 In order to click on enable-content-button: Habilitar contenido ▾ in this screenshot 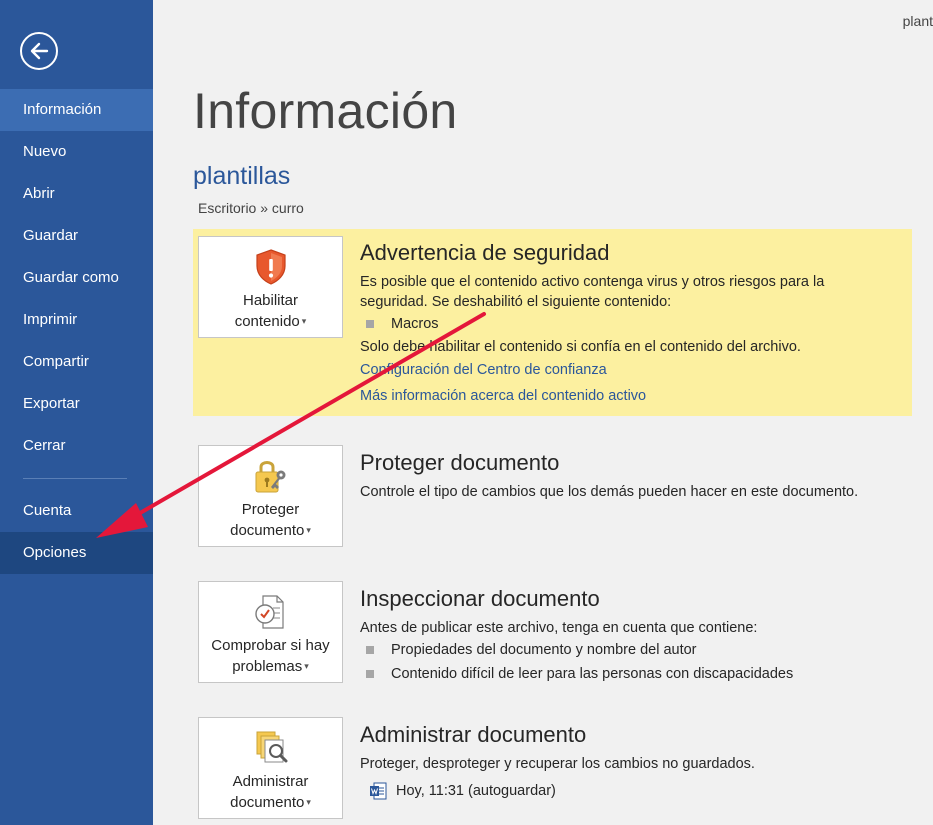, I will do `click(270, 287)`.